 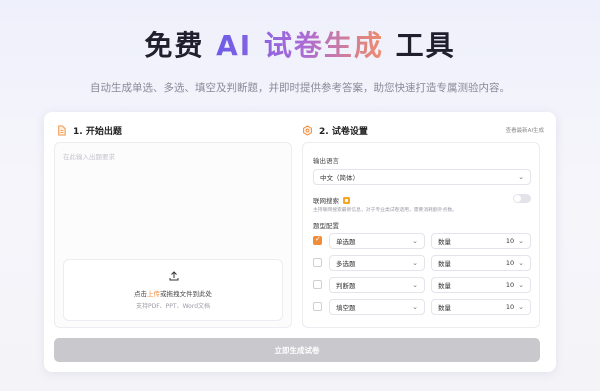 I want to click on output-language-label: 输出语言, so click(x=326, y=161).